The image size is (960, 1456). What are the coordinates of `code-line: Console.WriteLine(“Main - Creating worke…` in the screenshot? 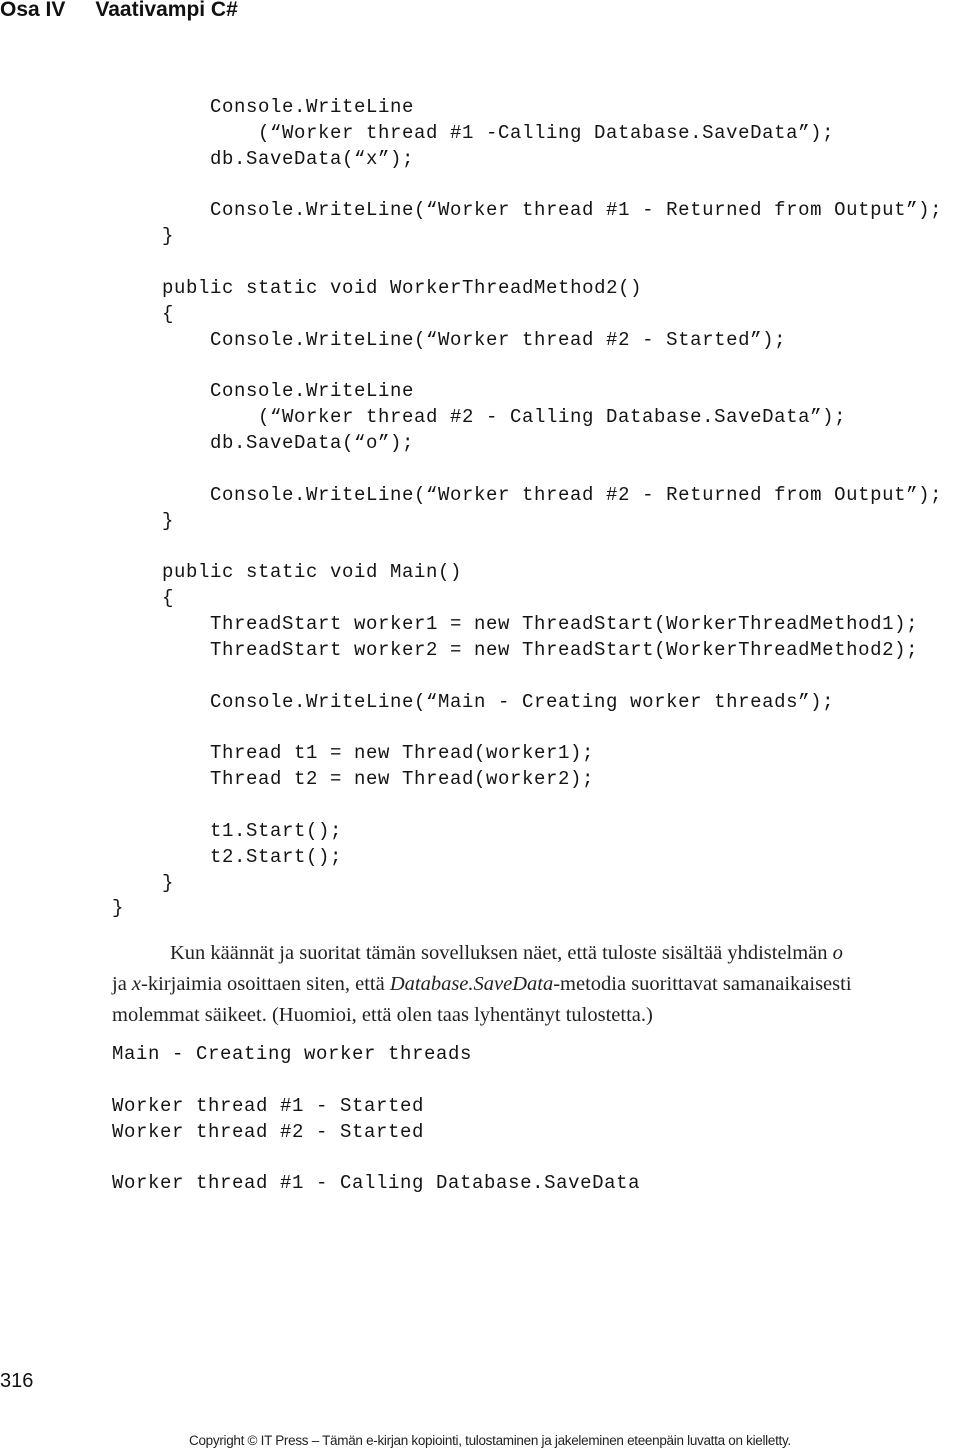 It's located at (522, 701).